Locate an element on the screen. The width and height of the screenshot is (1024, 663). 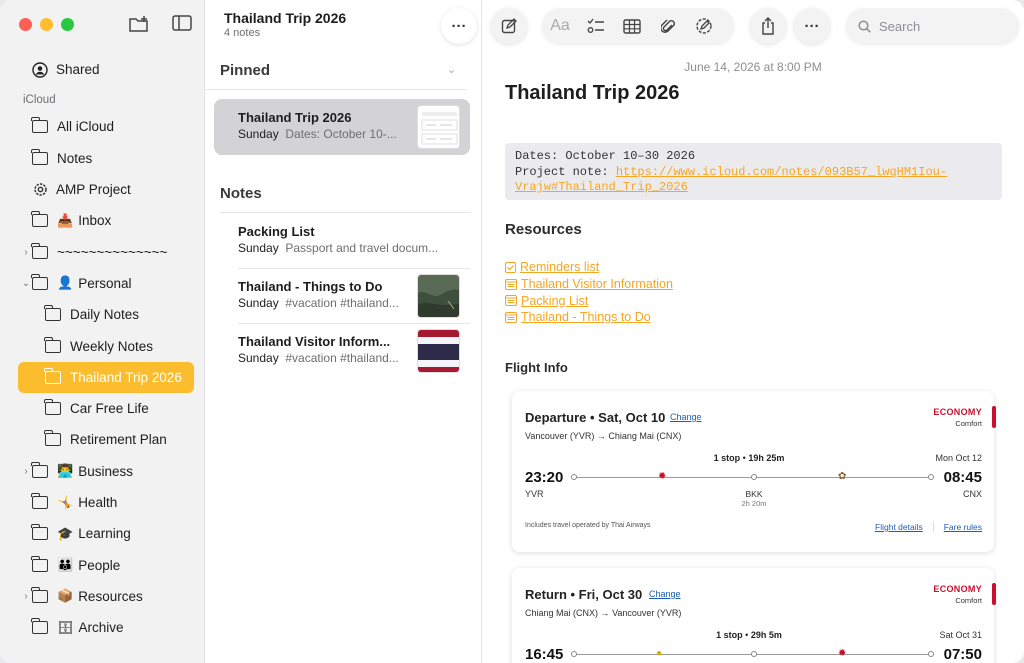
graduation-cap-icon: 🎓 is located at coordinates (65, 533).